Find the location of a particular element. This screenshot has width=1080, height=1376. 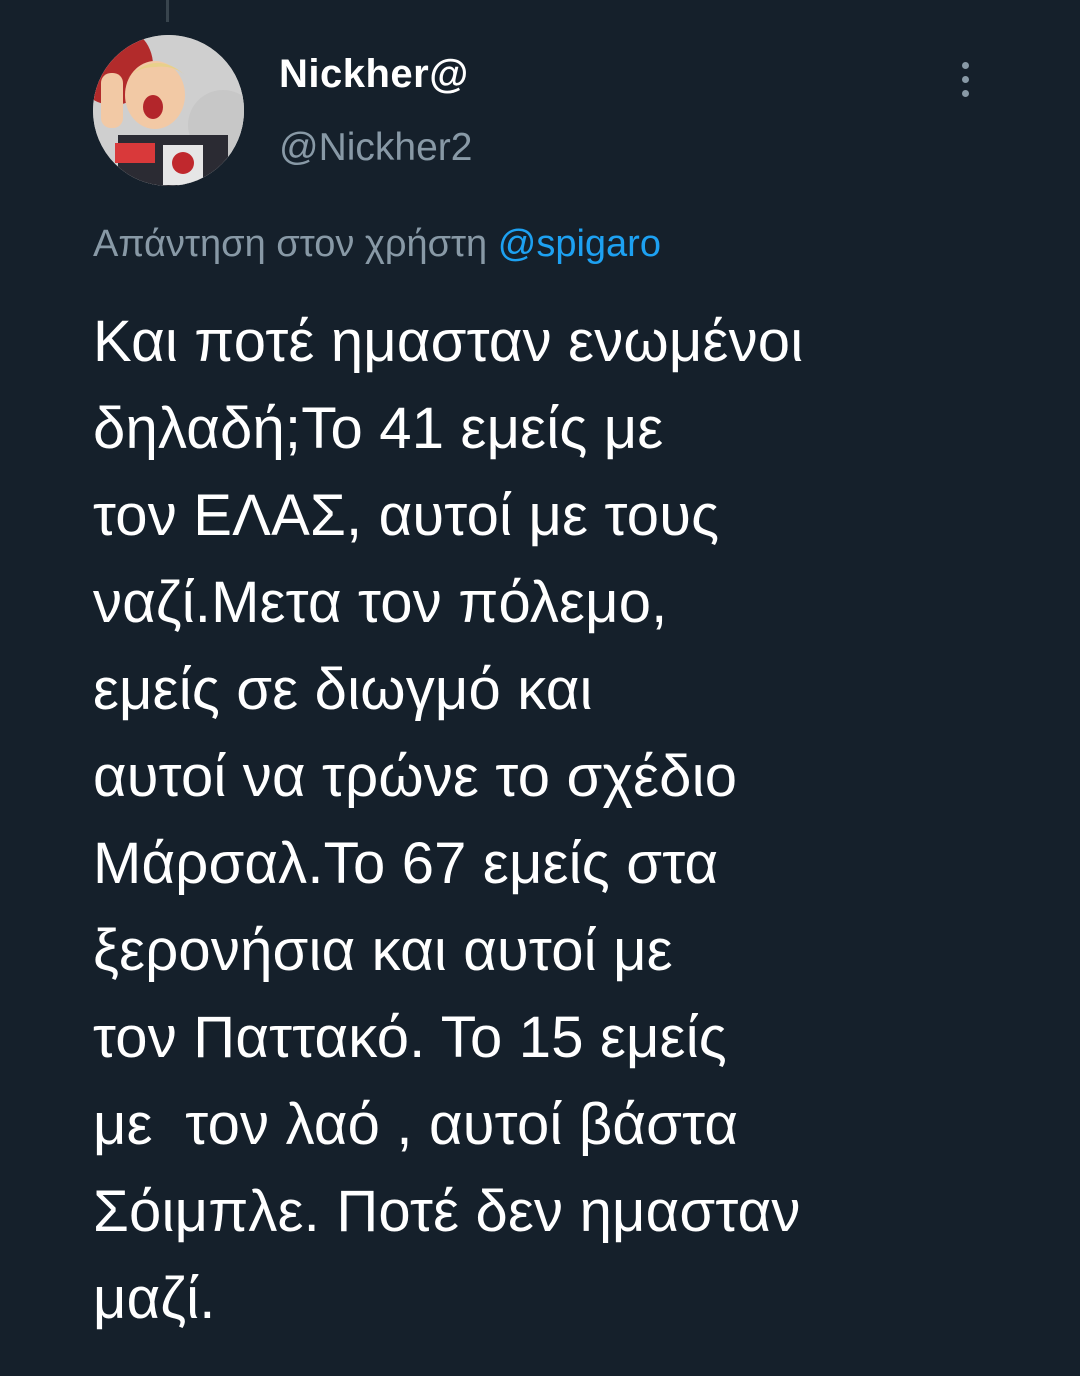

avatar-image is located at coordinates (168, 110).